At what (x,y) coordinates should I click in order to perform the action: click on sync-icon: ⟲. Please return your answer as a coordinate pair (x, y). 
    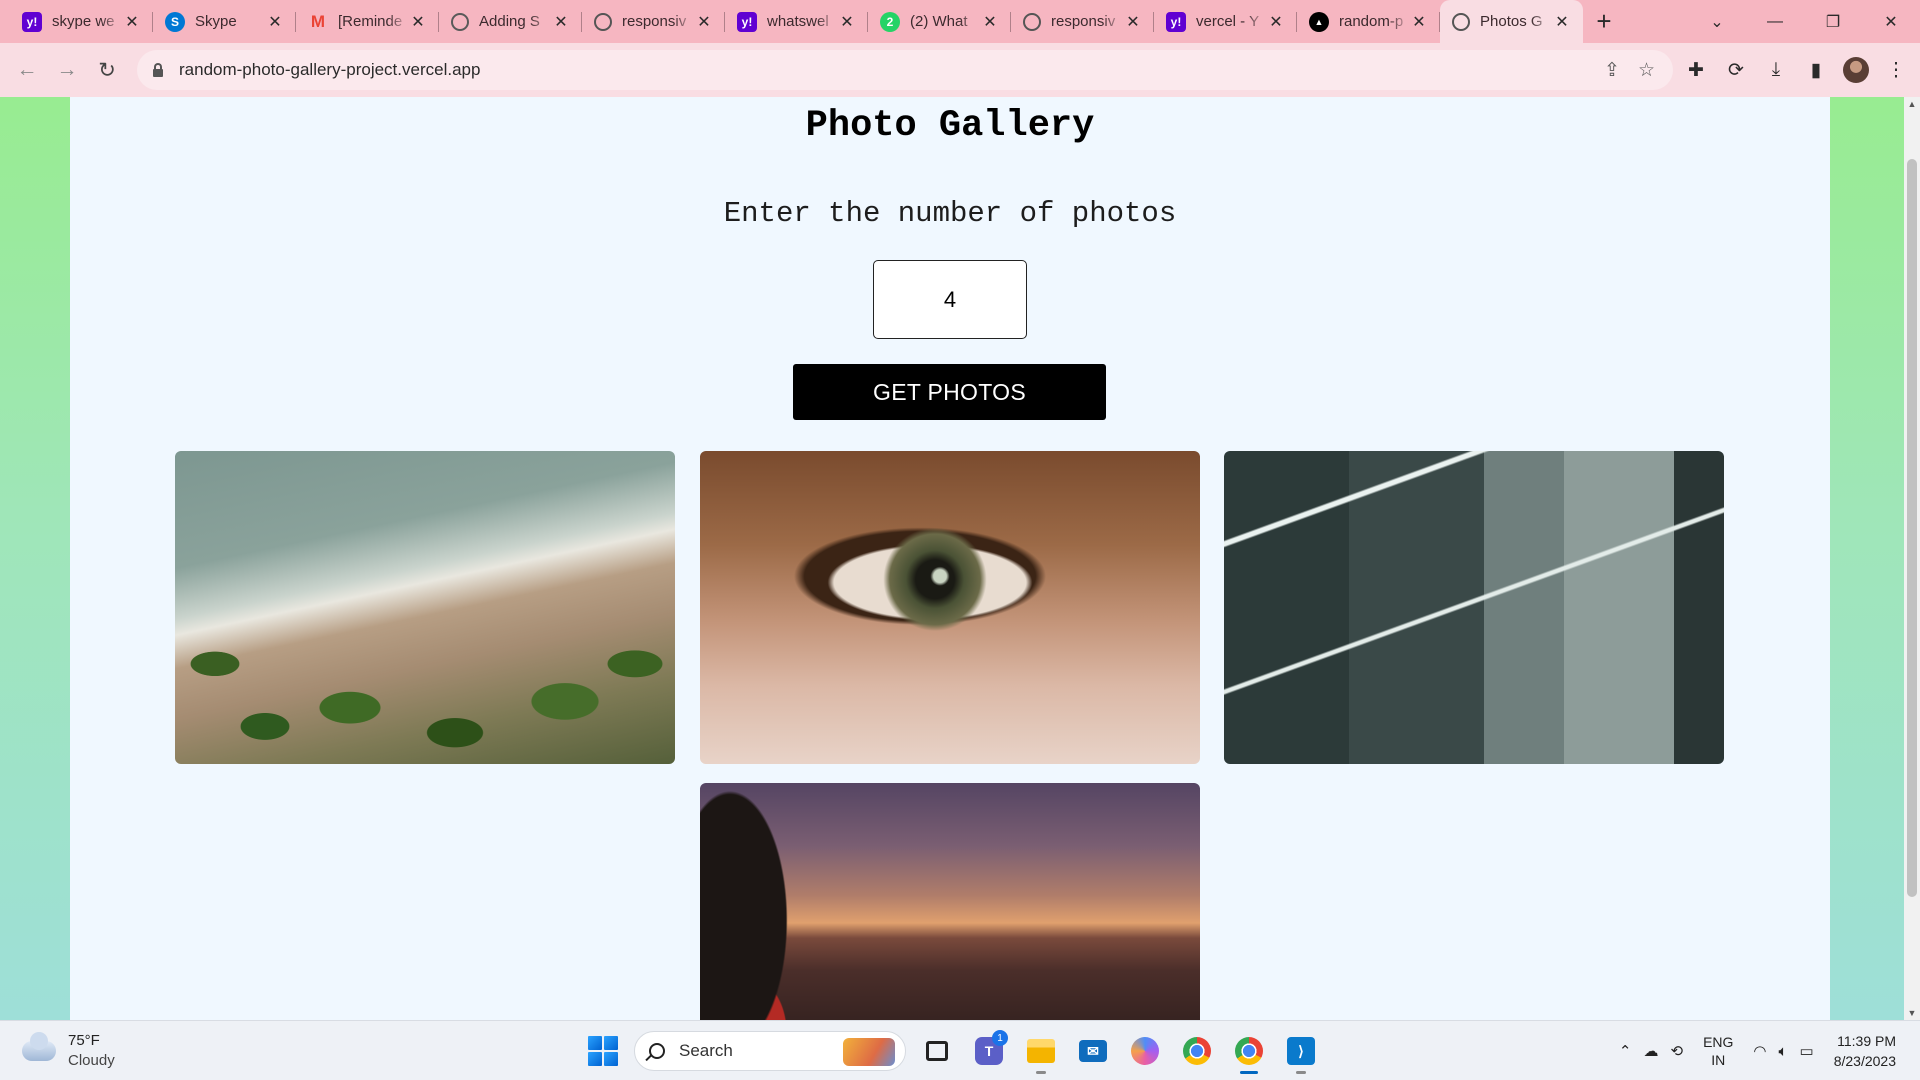
    Looking at the image, I should click on (1676, 1051).